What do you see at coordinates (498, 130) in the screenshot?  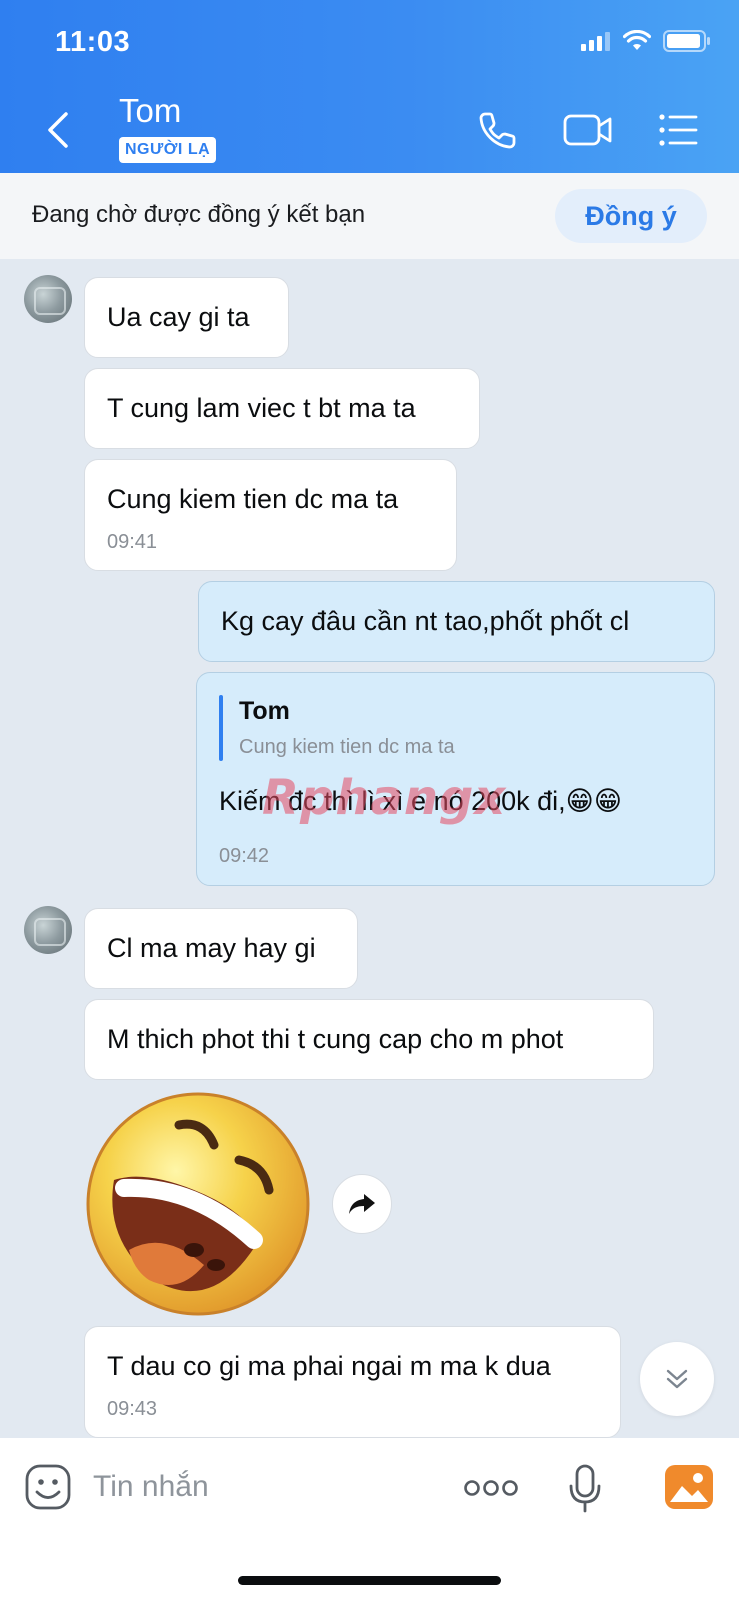 I see `phone-call-icon` at bounding box center [498, 130].